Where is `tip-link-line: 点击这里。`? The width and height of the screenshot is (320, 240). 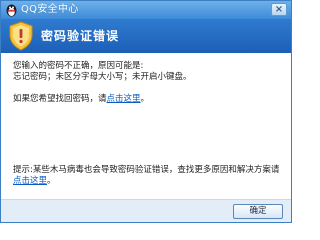
tip-link-line: 点击这里。 is located at coordinates (34, 181).